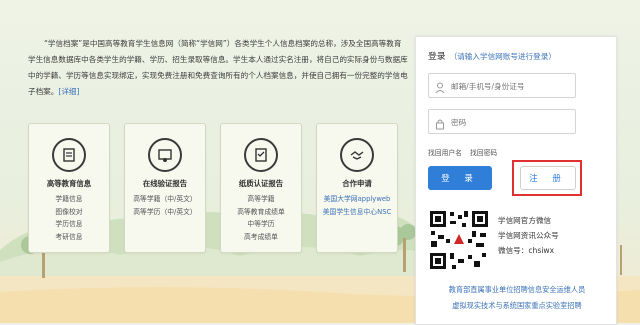 This screenshot has height=325, width=640. What do you see at coordinates (526, 250) in the screenshot?
I see `wechat-line-id: 微信号：chsiwx` at bounding box center [526, 250].